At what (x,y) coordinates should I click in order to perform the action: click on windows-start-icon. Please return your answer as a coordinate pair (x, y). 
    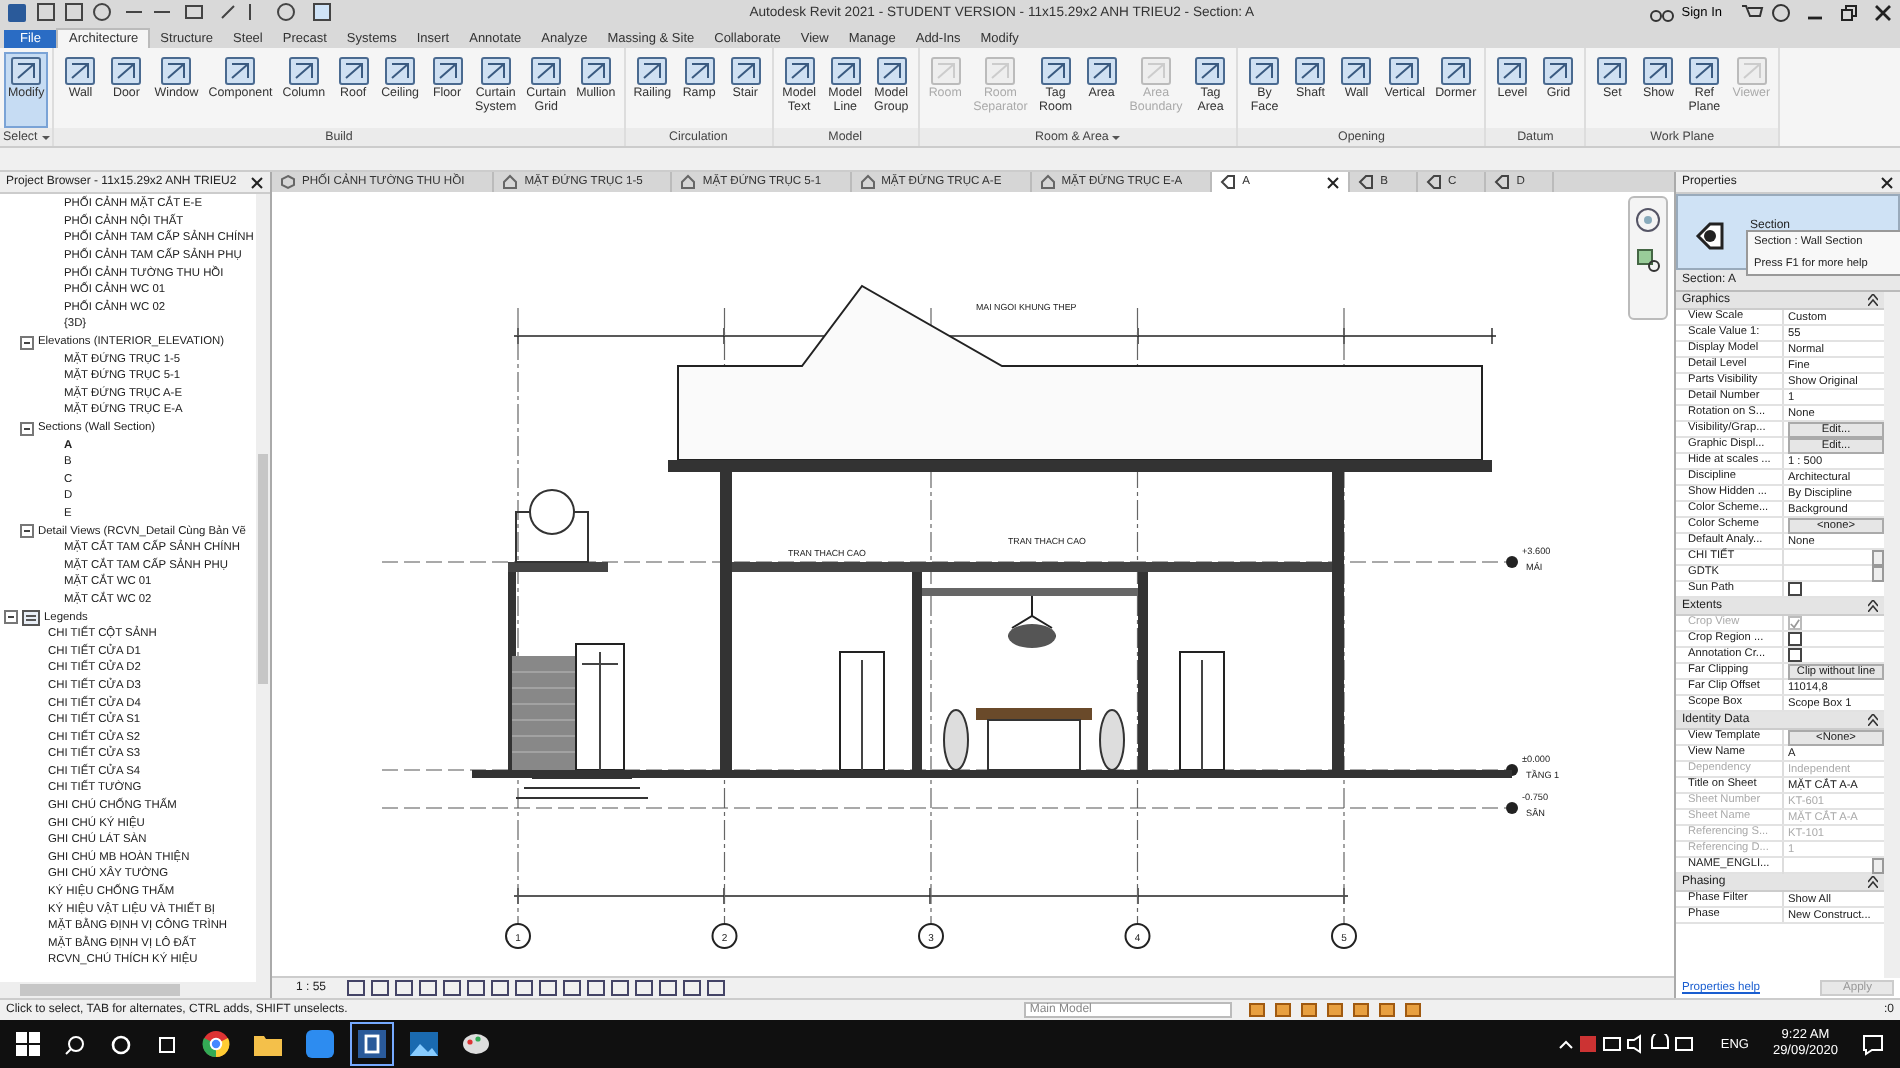
    Looking at the image, I should click on (28, 1044).